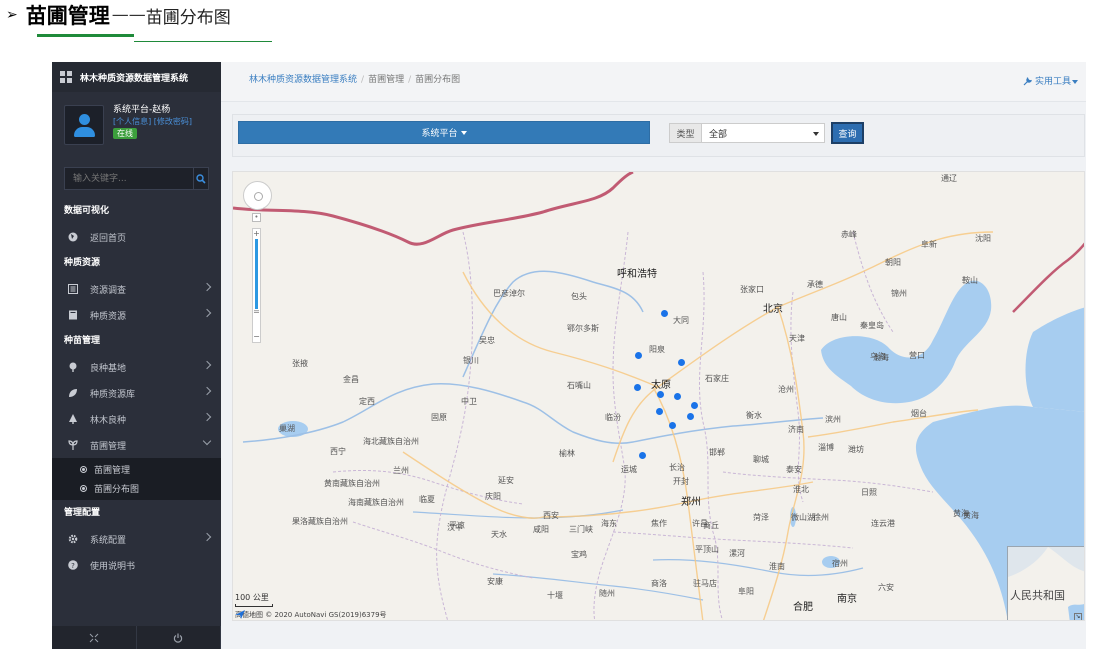 The height and width of the screenshot is (649, 1101). What do you see at coordinates (970, 280) in the screenshot?
I see `place-label: 鞍山` at bounding box center [970, 280].